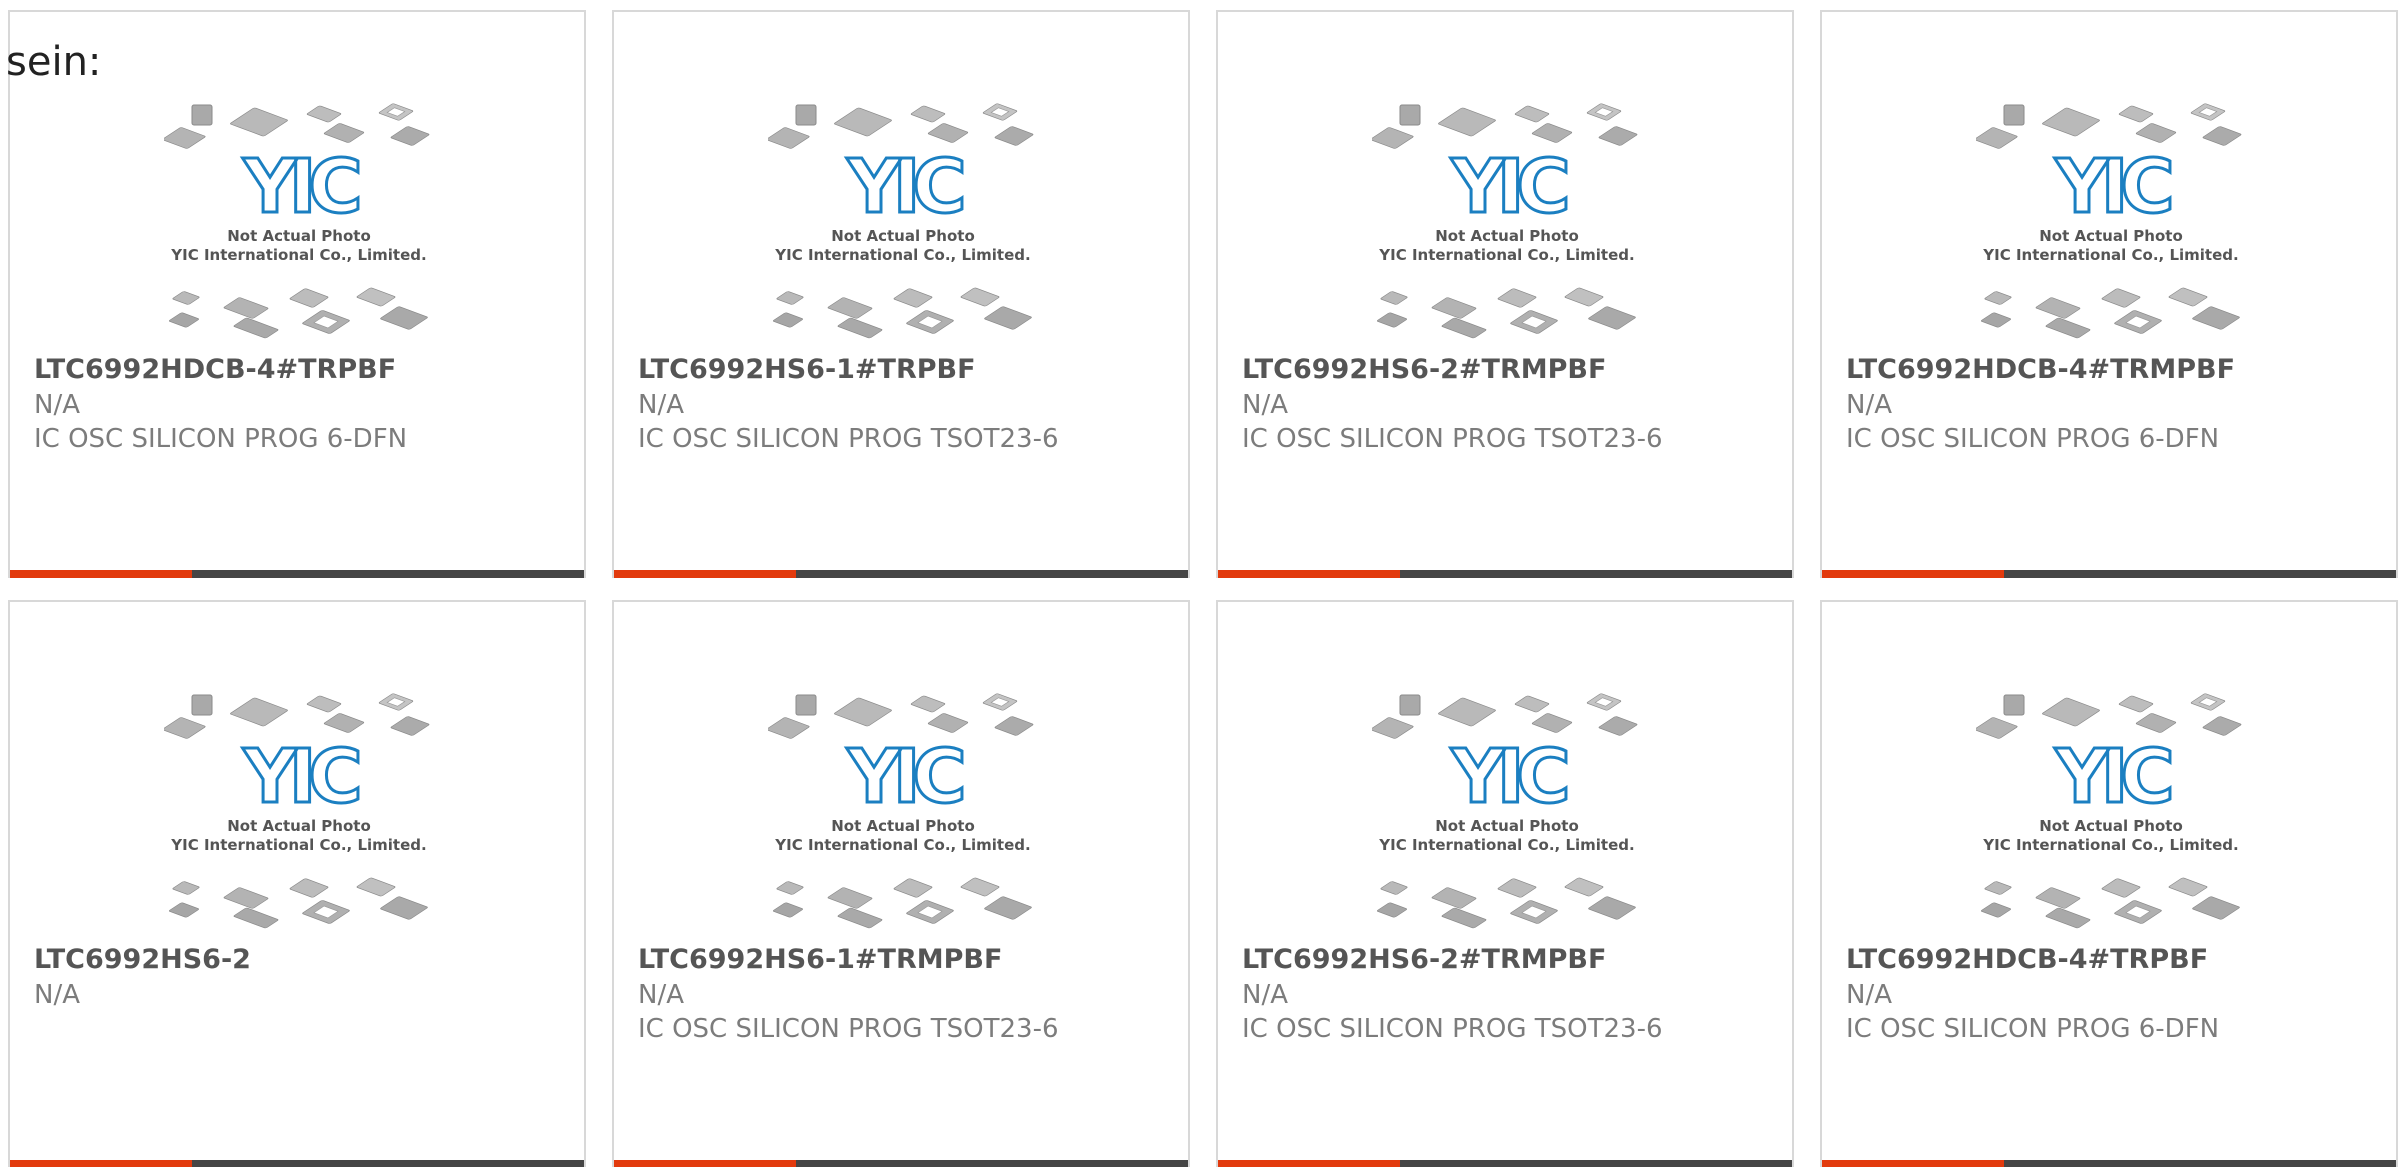  I want to click on part-number: LTC6992HS6-2, so click(303, 960).